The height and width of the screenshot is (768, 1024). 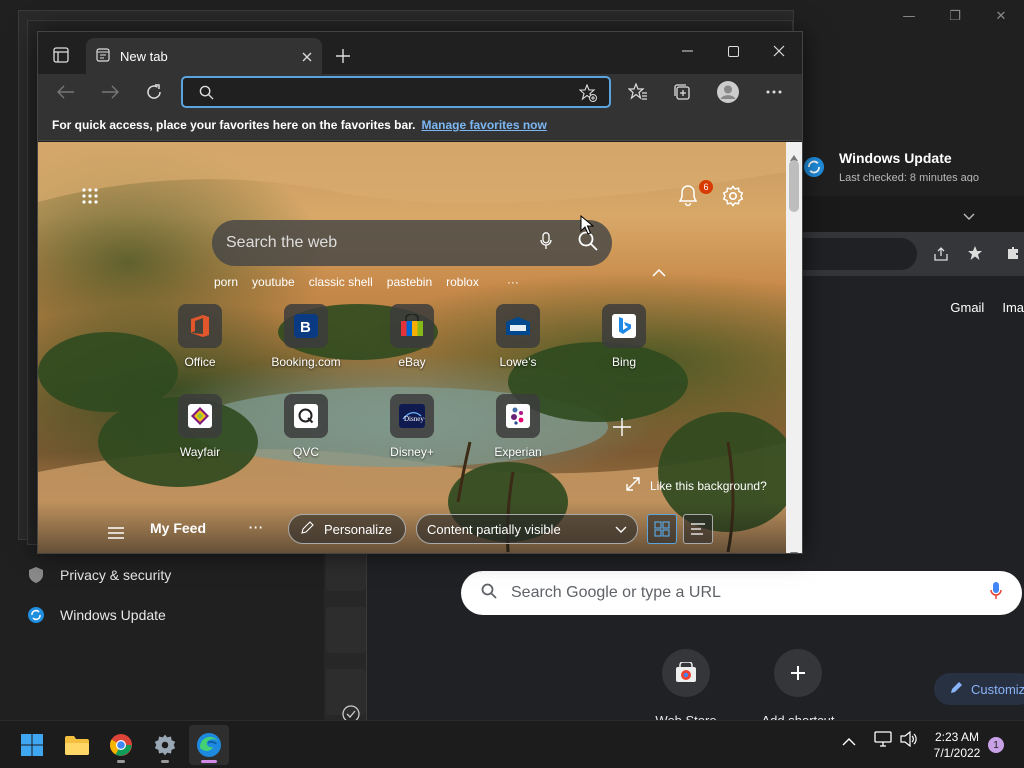 I want to click on content-visibility-select: Content partially visible, so click(x=527, y=529).